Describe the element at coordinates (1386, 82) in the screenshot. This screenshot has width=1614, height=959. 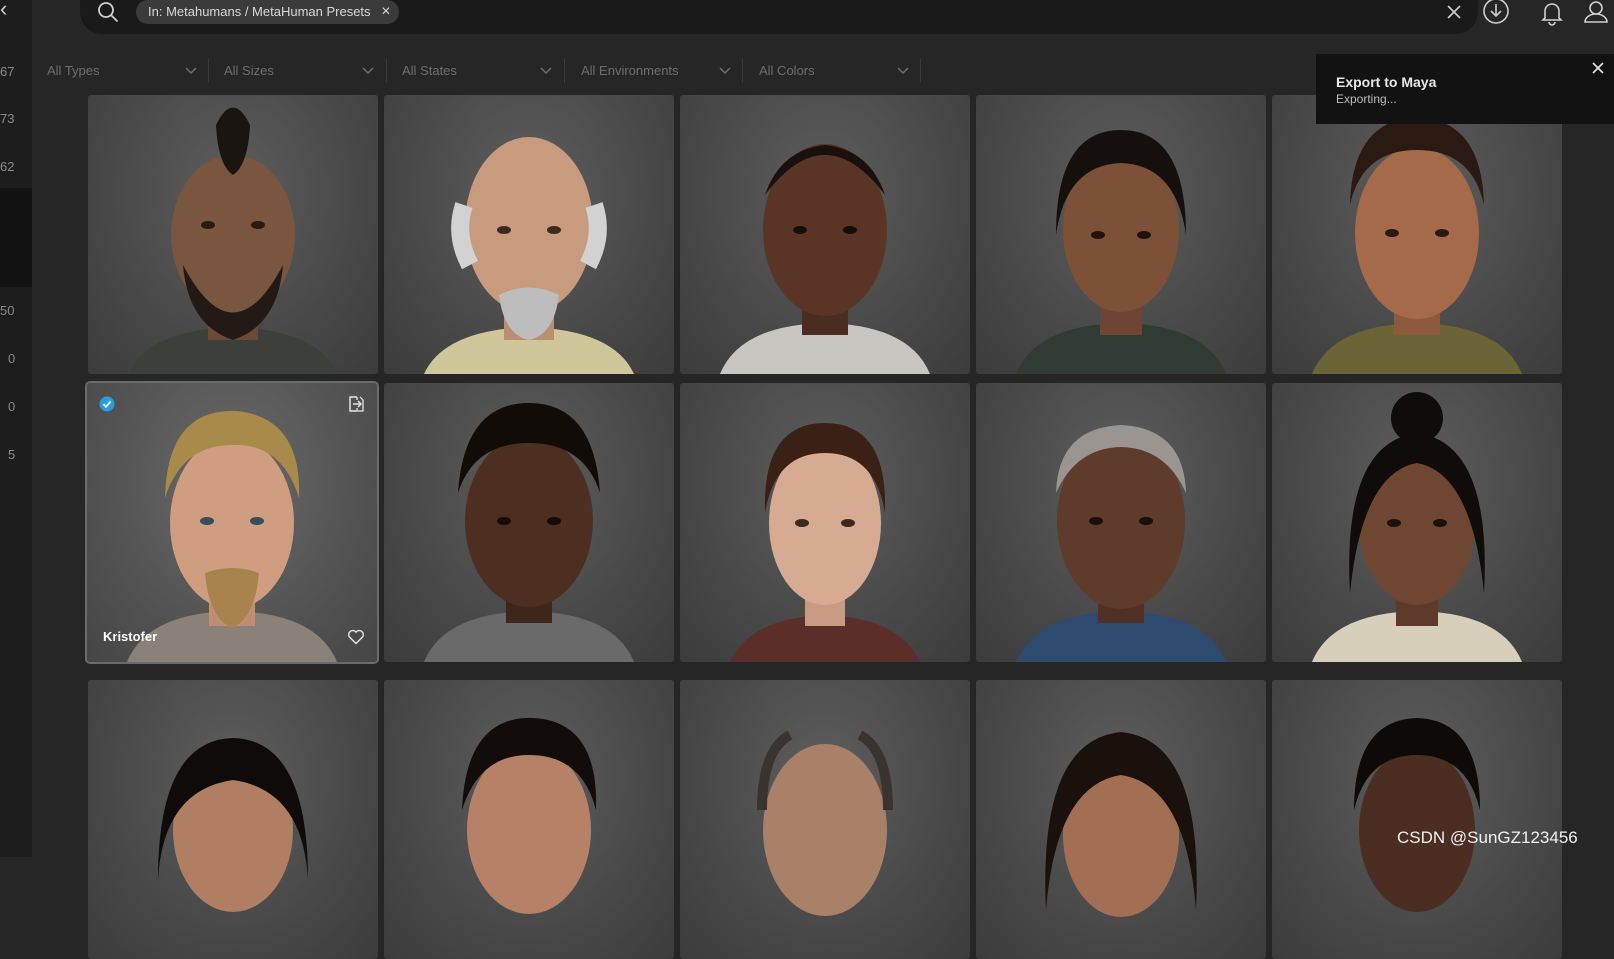
I see `toast-title: Export to Maya` at that location.